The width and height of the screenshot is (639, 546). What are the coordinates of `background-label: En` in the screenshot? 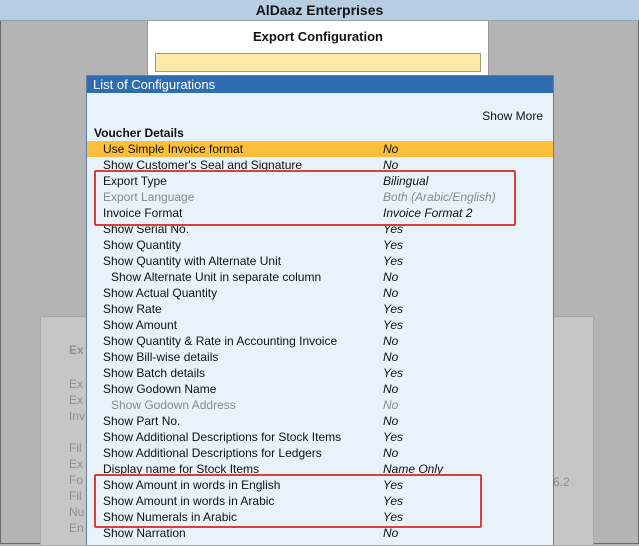 It's located at (76, 528).